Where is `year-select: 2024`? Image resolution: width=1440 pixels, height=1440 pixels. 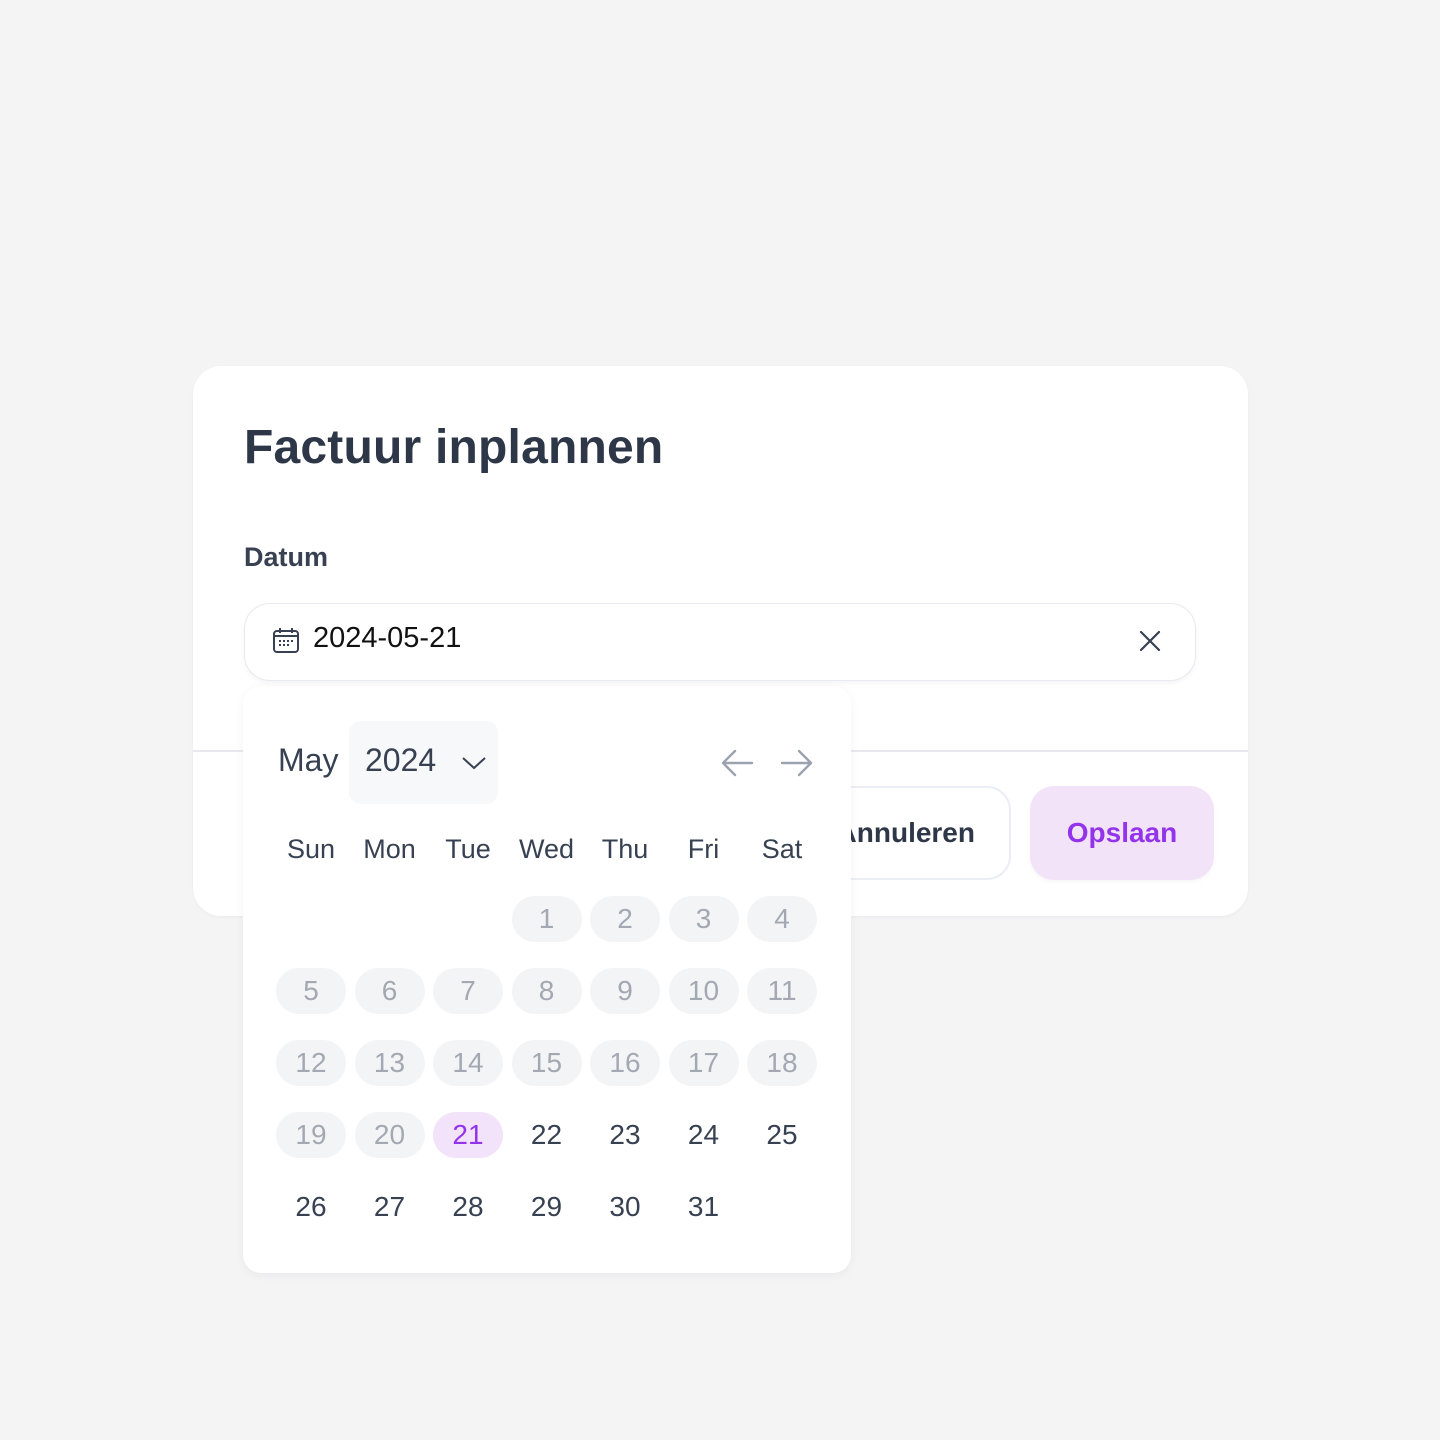 year-select: 2024 is located at coordinates (423, 762).